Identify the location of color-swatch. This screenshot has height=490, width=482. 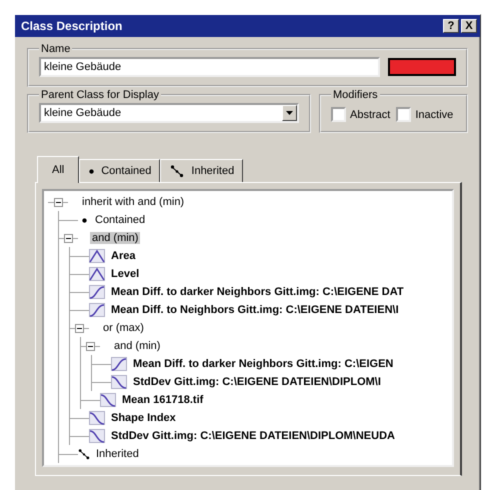
(422, 67).